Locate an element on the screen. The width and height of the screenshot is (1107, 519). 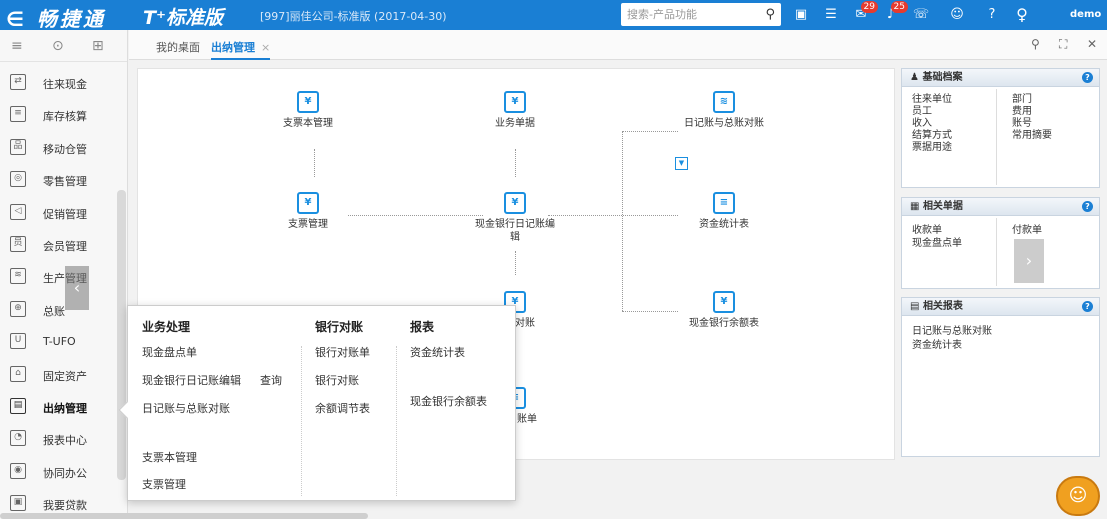
panel-link: 付款单 is located at coordinates (1027, 228).